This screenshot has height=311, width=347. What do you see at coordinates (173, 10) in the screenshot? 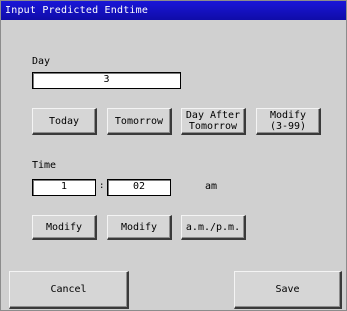
I see `dialog-title: Input Predicted Endtime` at bounding box center [173, 10].